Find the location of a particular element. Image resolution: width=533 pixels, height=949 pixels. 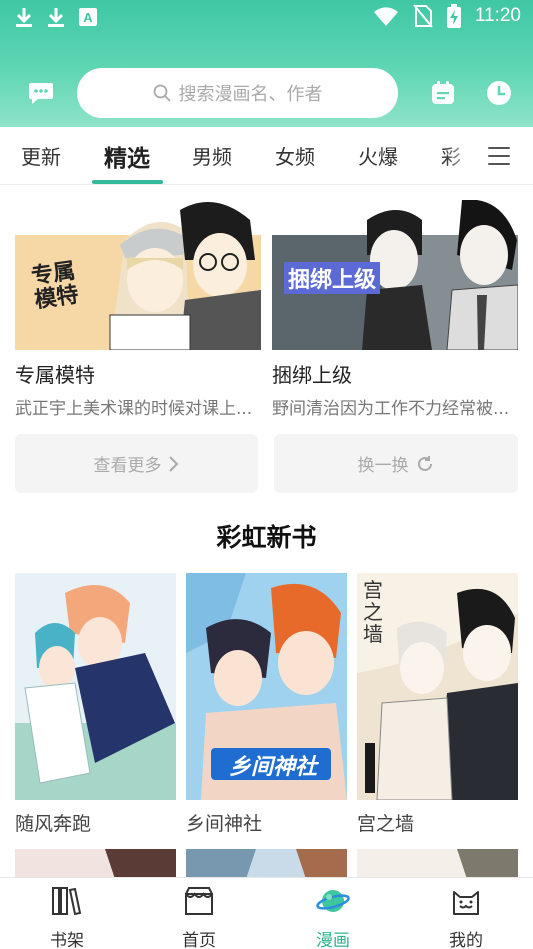

refresh-icon is located at coordinates (424, 463).